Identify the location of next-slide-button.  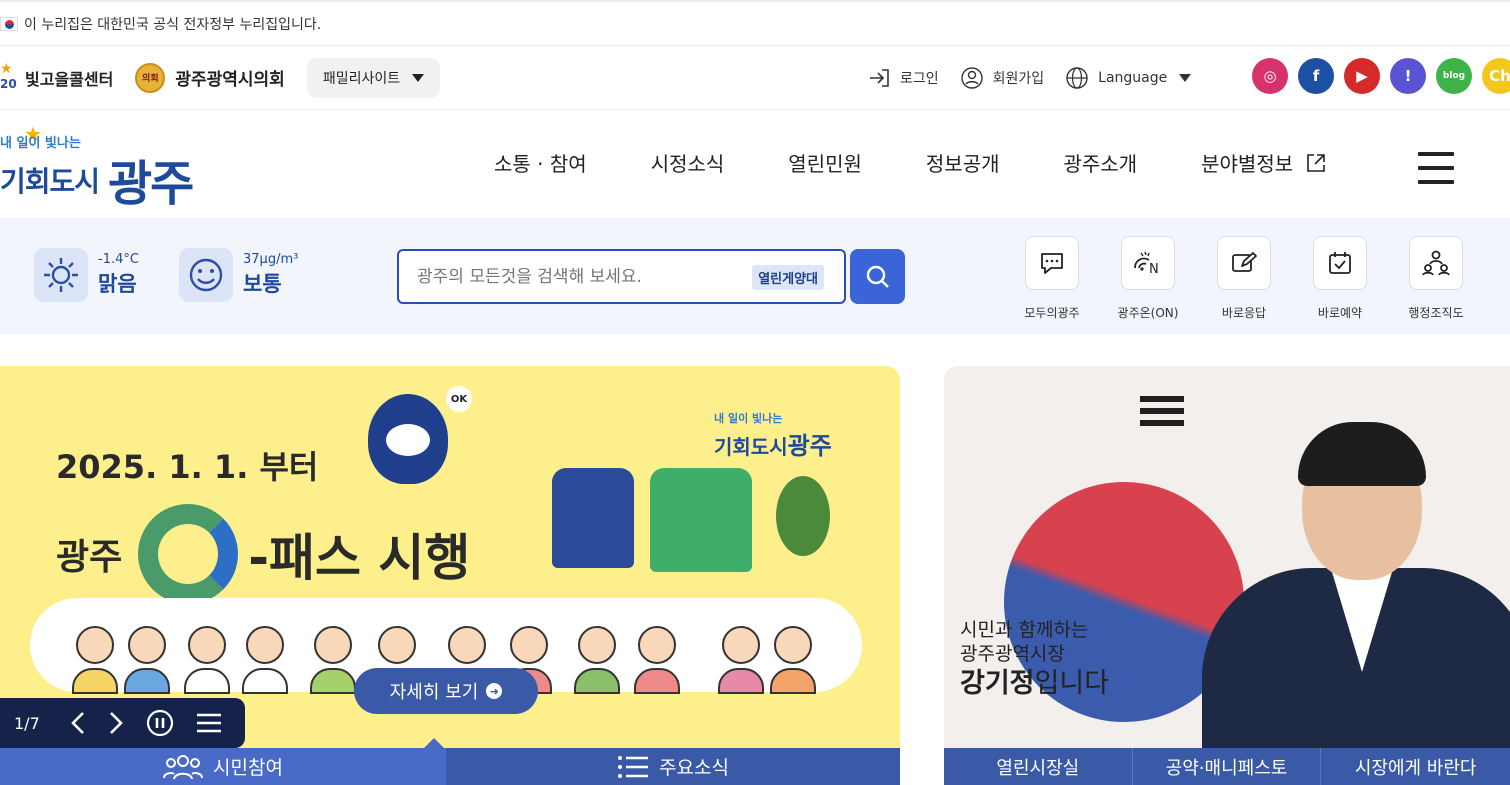
(116, 723).